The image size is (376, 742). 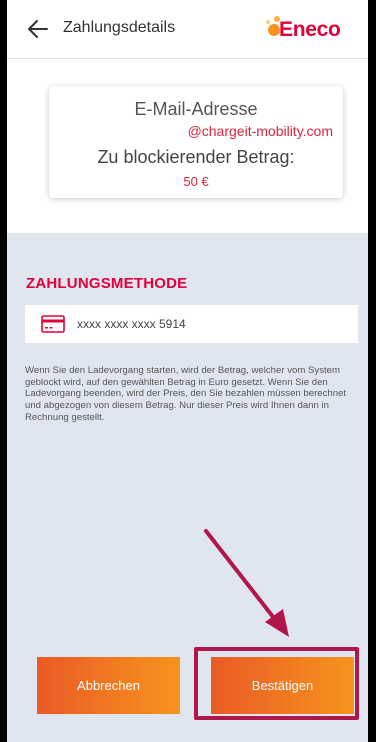 I want to click on page-title: Zahlungsdetails, so click(x=119, y=27).